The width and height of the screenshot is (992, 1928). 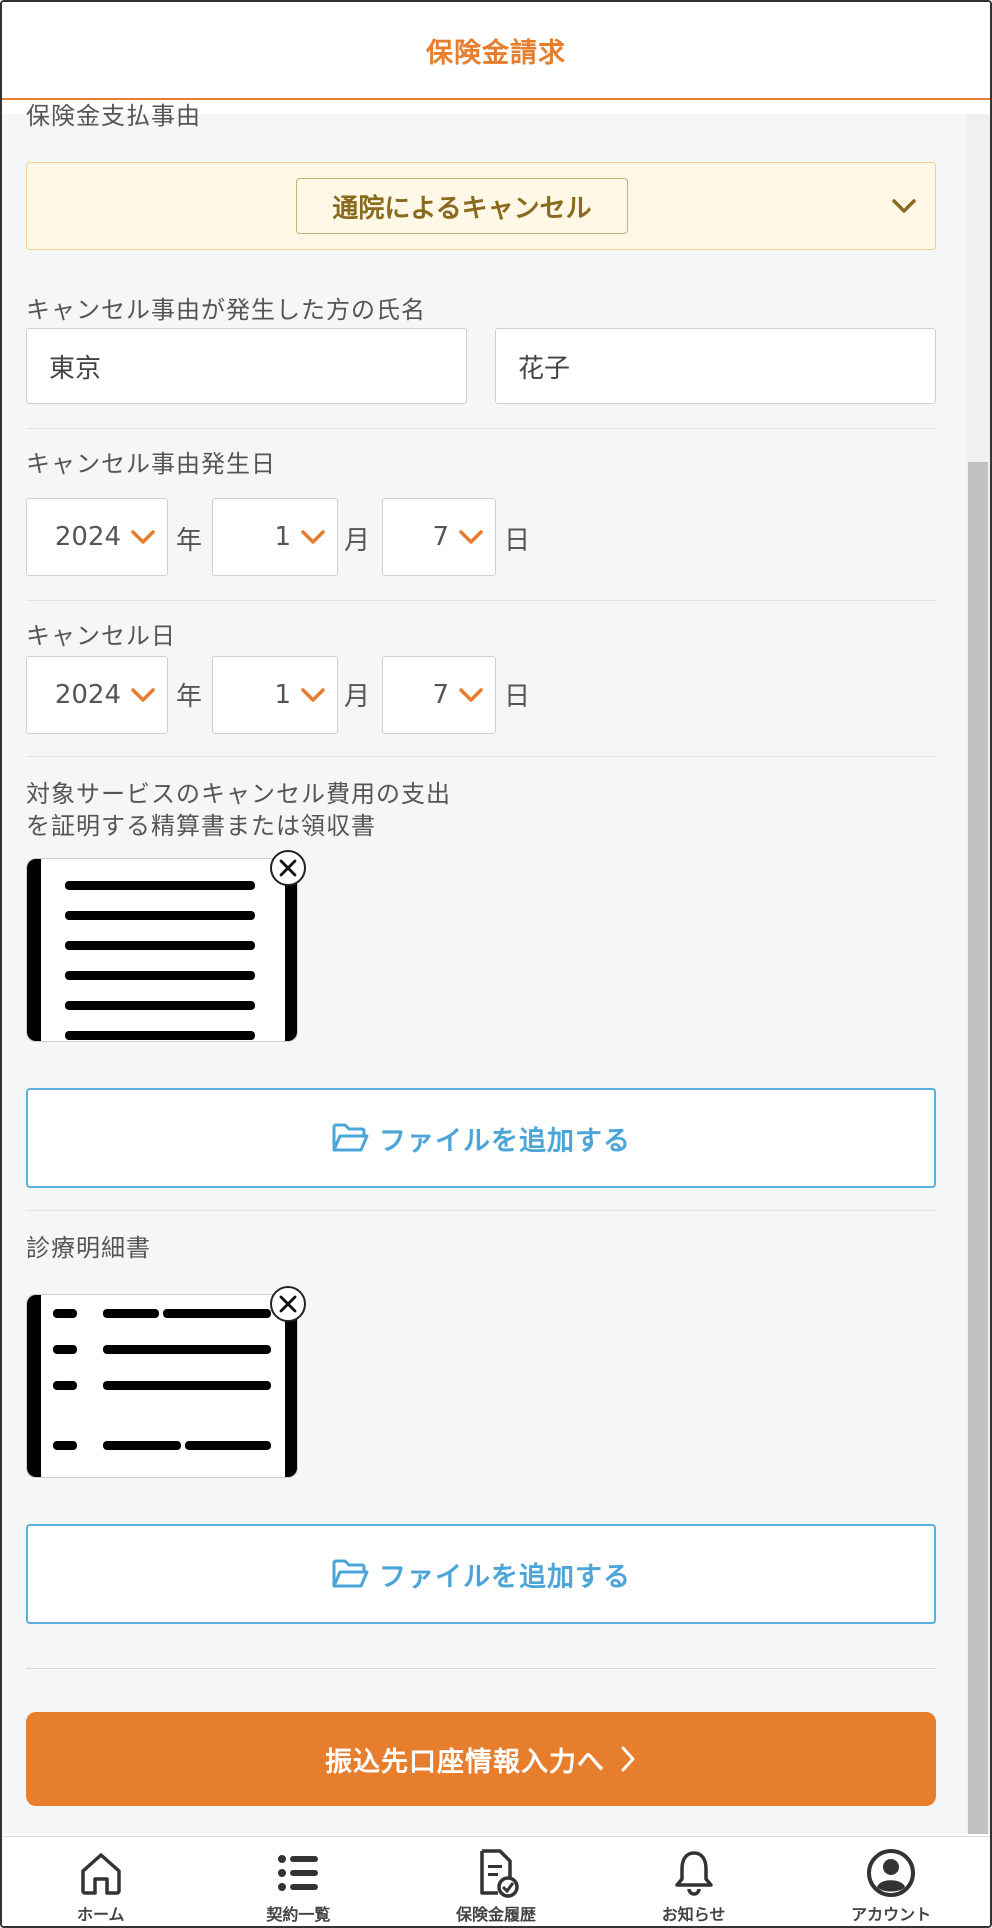 I want to click on nav-claim-history: 保険金履歴, so click(x=496, y=1881).